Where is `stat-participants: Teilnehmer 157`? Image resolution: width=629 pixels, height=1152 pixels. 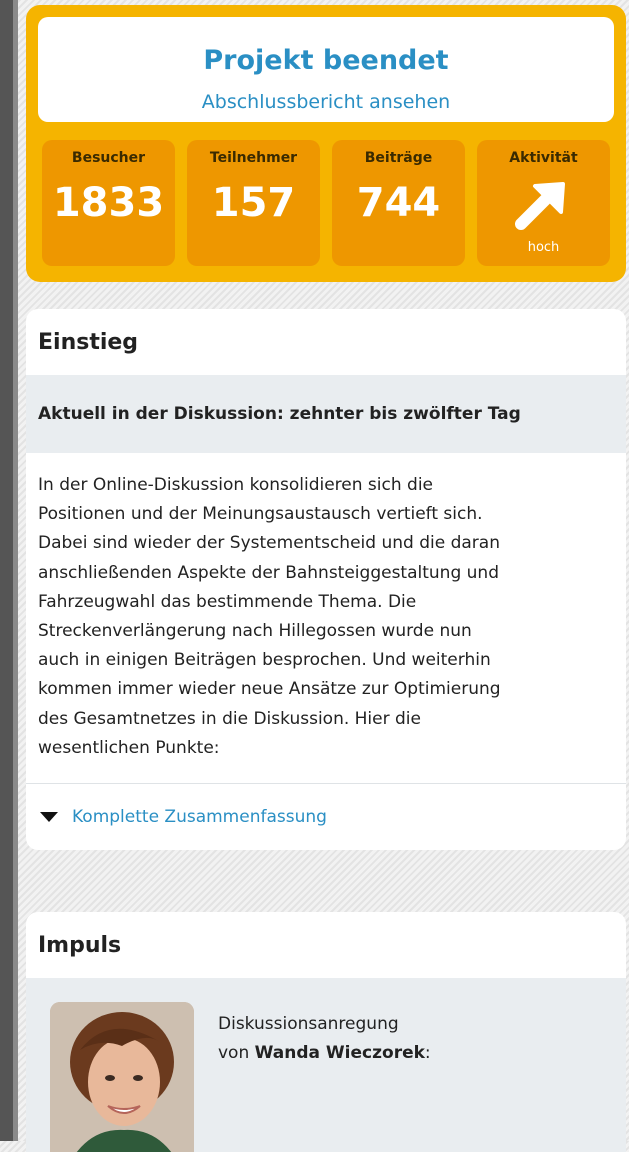 stat-participants: Teilnehmer 157 is located at coordinates (253, 203).